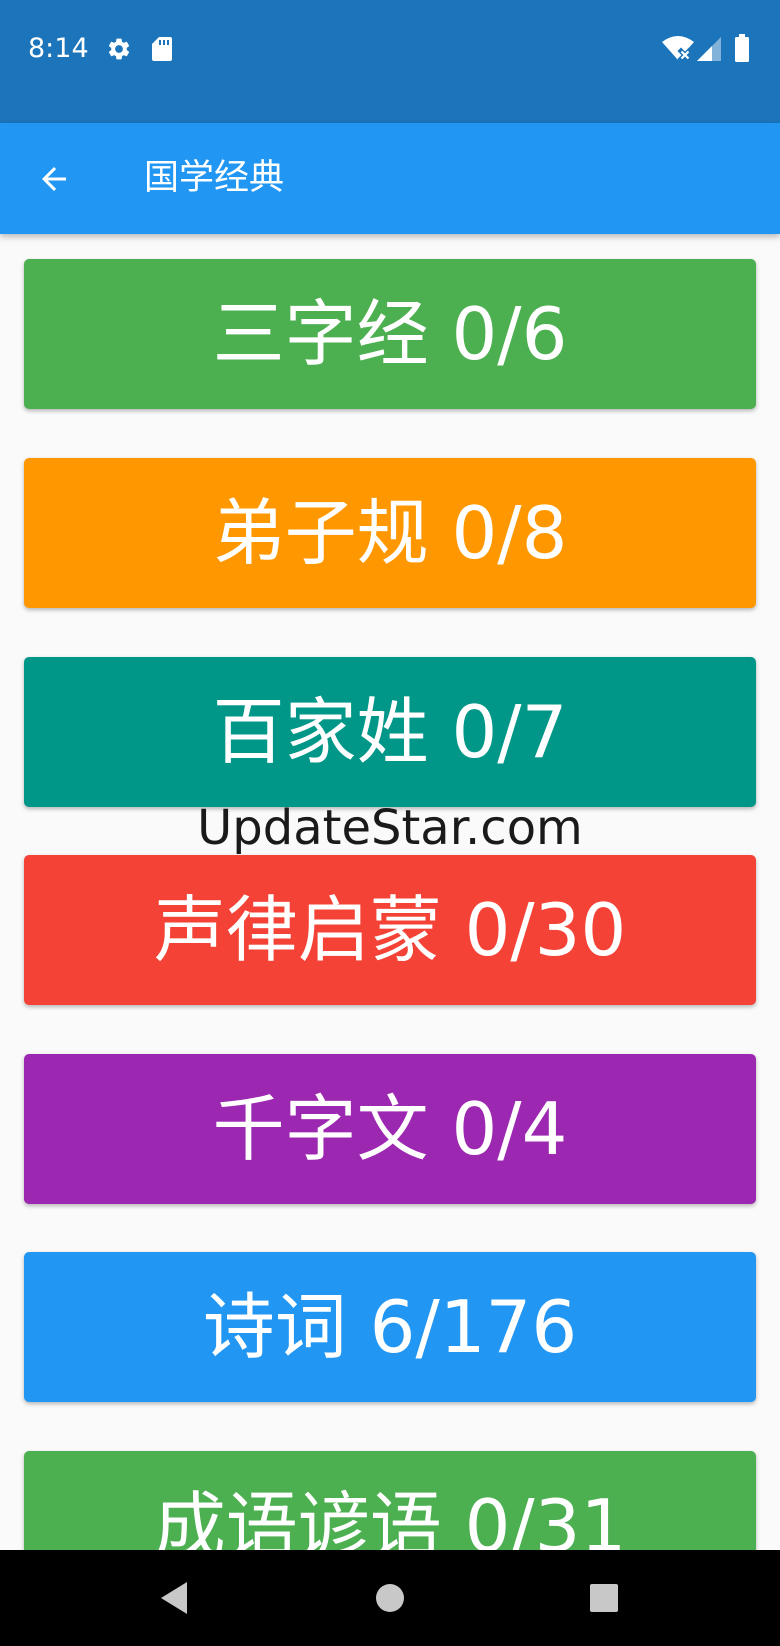  I want to click on settings-icon, so click(119, 49).